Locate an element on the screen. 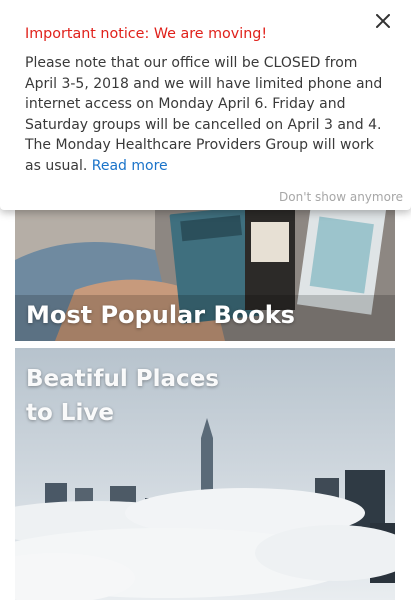 This screenshot has width=411, height=615. card-title-books: Most Popular Books is located at coordinates (160, 315).